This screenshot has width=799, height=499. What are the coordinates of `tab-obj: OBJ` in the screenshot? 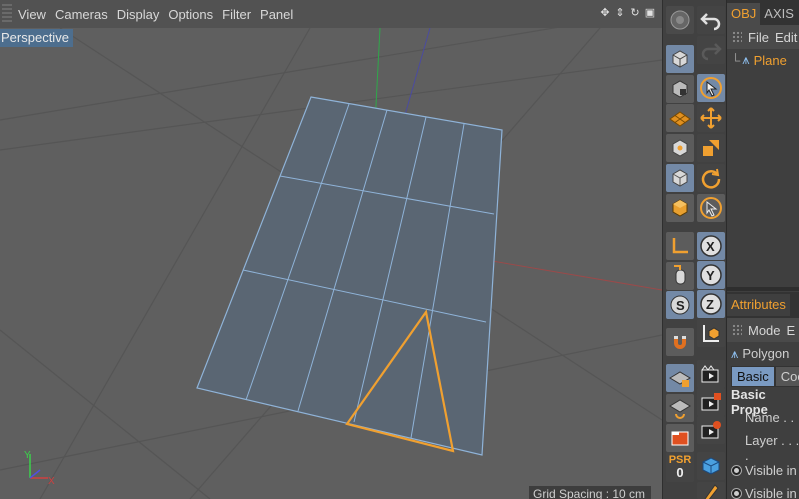 It's located at (744, 14).